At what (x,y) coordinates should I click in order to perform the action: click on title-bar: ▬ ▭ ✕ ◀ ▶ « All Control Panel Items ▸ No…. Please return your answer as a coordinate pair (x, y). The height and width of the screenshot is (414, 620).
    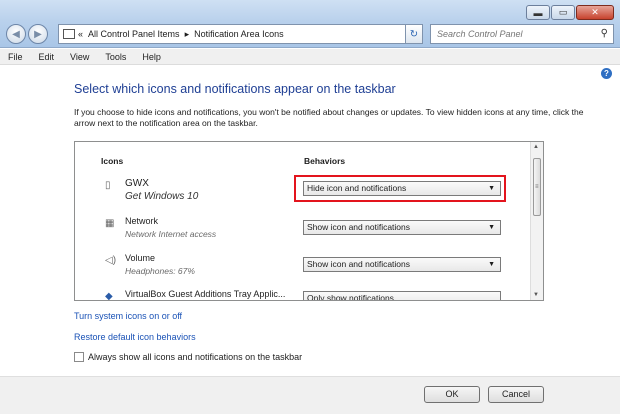
    Looking at the image, I should click on (310, 24).